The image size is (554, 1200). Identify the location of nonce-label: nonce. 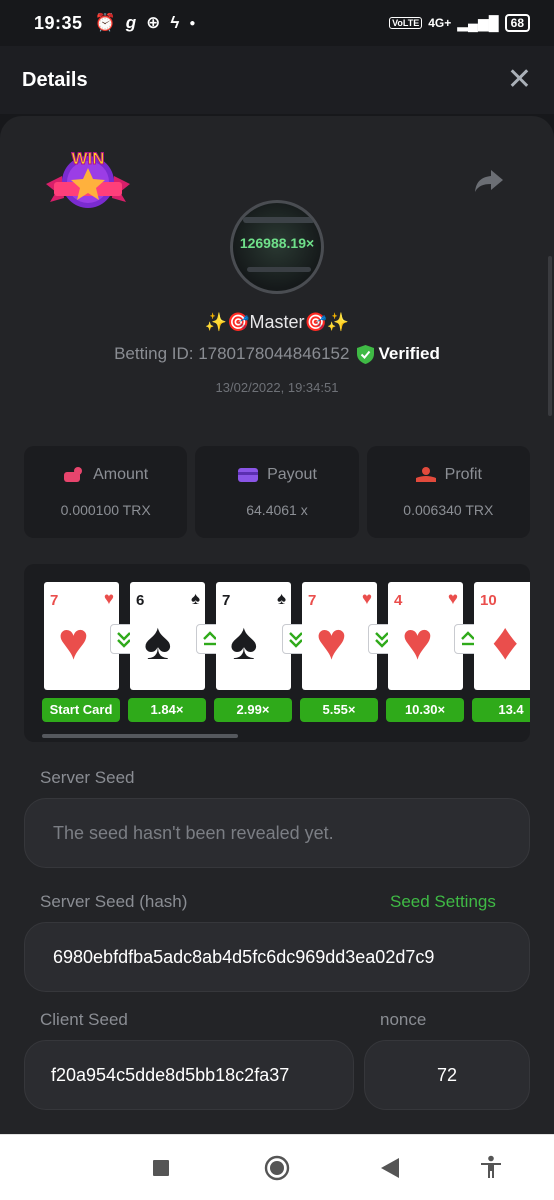
(403, 1019).